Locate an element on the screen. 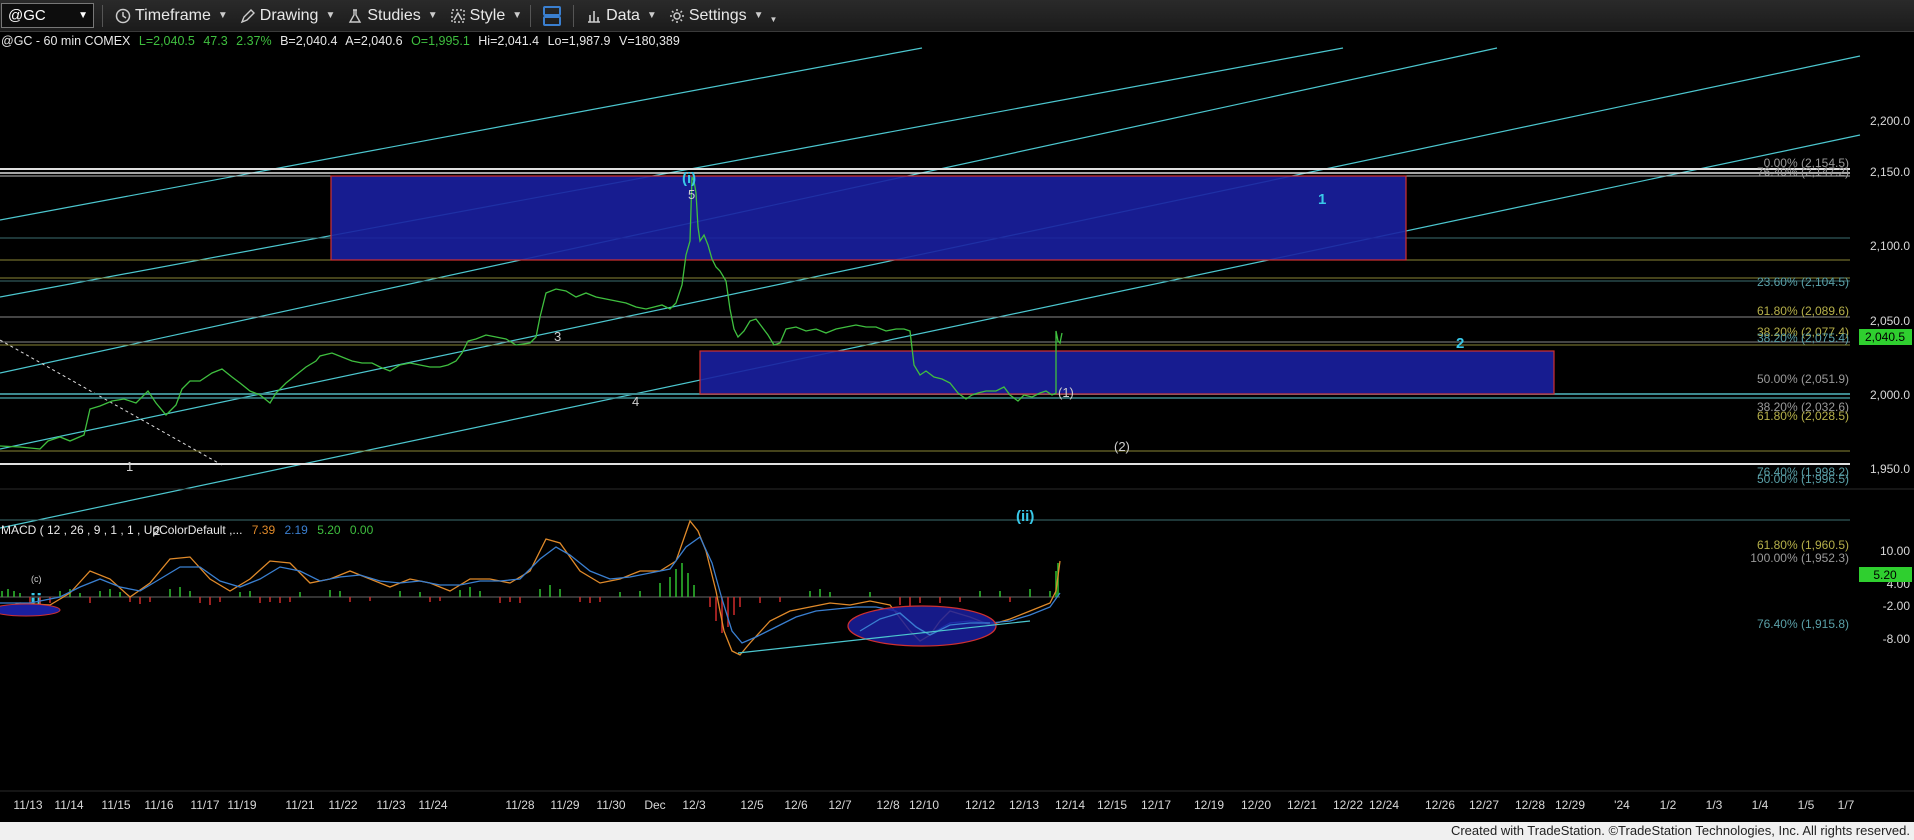  price-tick: 2,000.0 is located at coordinates (1890, 395).